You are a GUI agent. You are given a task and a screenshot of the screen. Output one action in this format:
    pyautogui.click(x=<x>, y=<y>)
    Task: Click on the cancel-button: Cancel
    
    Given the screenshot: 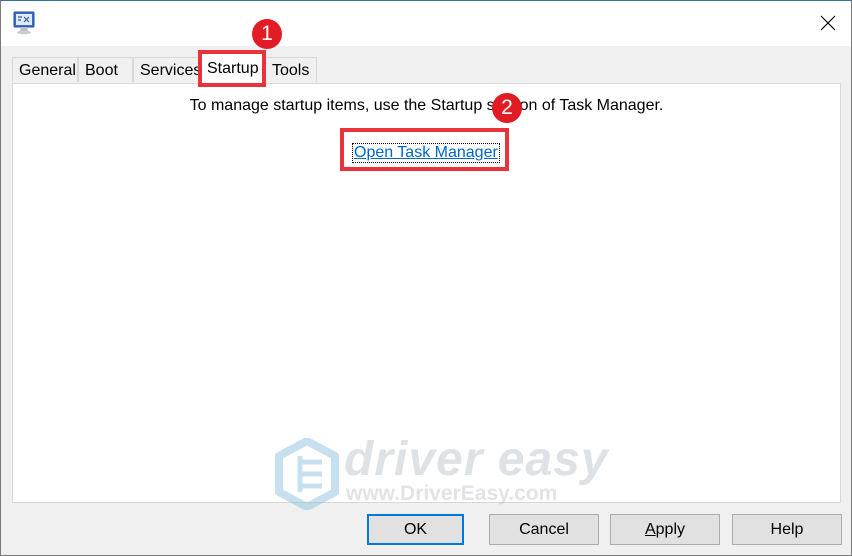 What is the action you would take?
    pyautogui.click(x=544, y=529)
    